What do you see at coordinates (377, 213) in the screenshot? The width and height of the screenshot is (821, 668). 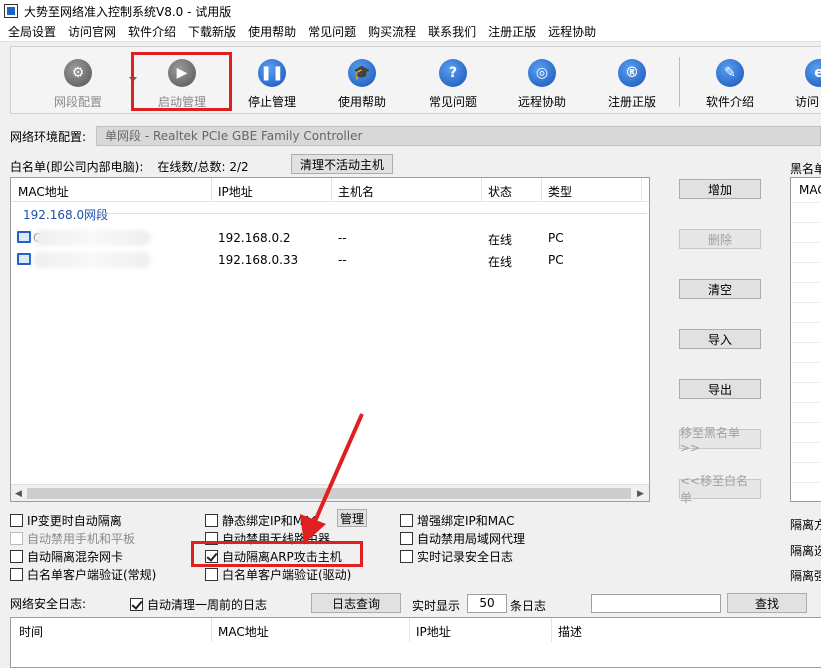 I see `group-divider` at bounding box center [377, 213].